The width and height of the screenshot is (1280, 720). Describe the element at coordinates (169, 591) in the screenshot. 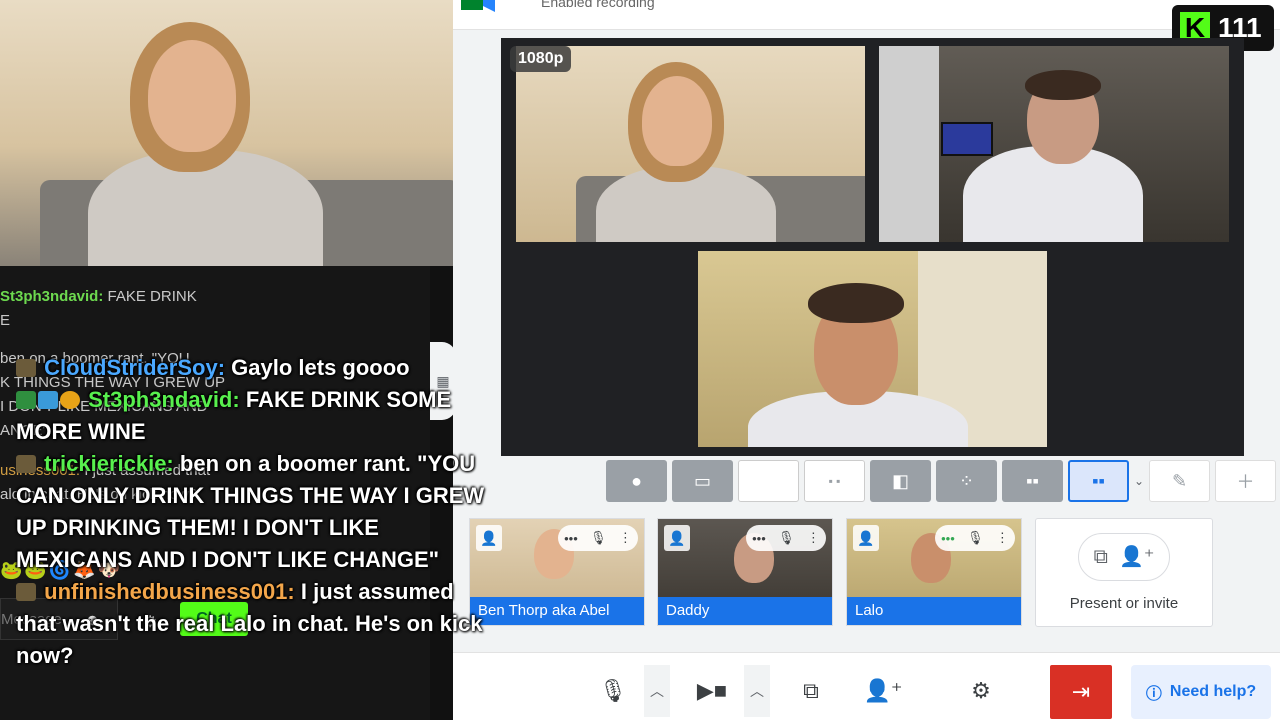

I see `chat-username: unfinishedbusiness001:` at that location.